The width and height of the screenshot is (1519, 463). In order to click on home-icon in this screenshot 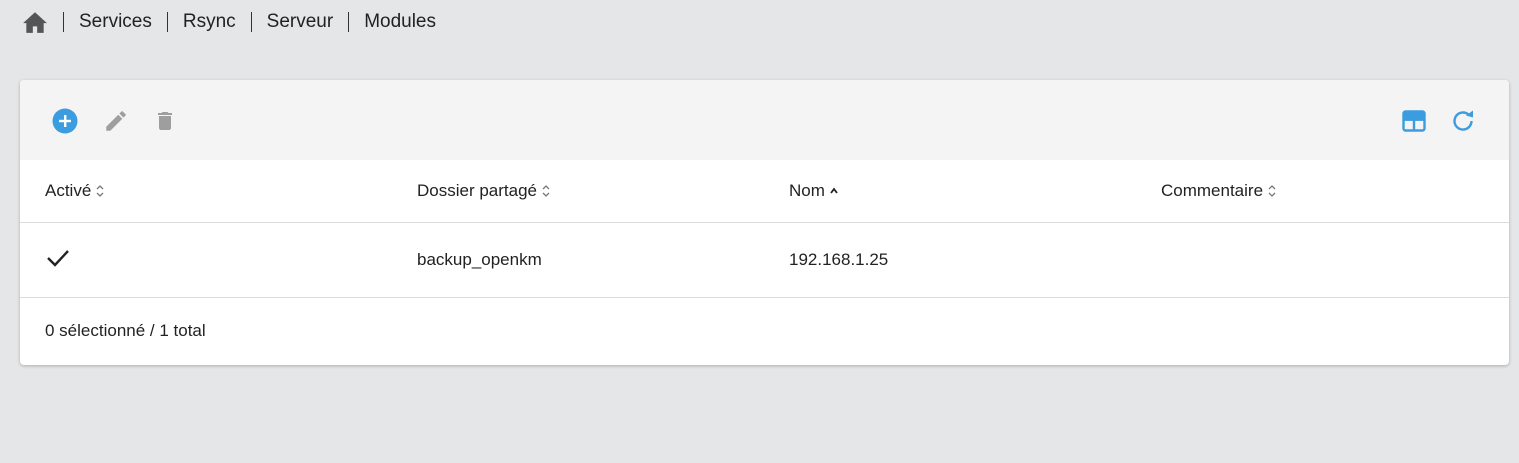, I will do `click(35, 22)`.